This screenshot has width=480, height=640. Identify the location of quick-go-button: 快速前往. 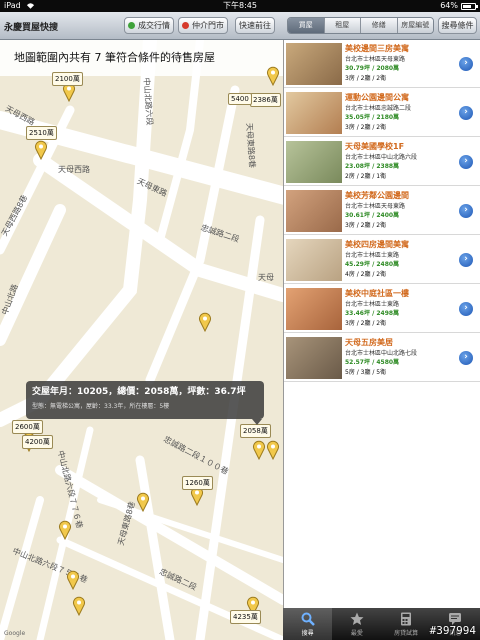
(255, 25).